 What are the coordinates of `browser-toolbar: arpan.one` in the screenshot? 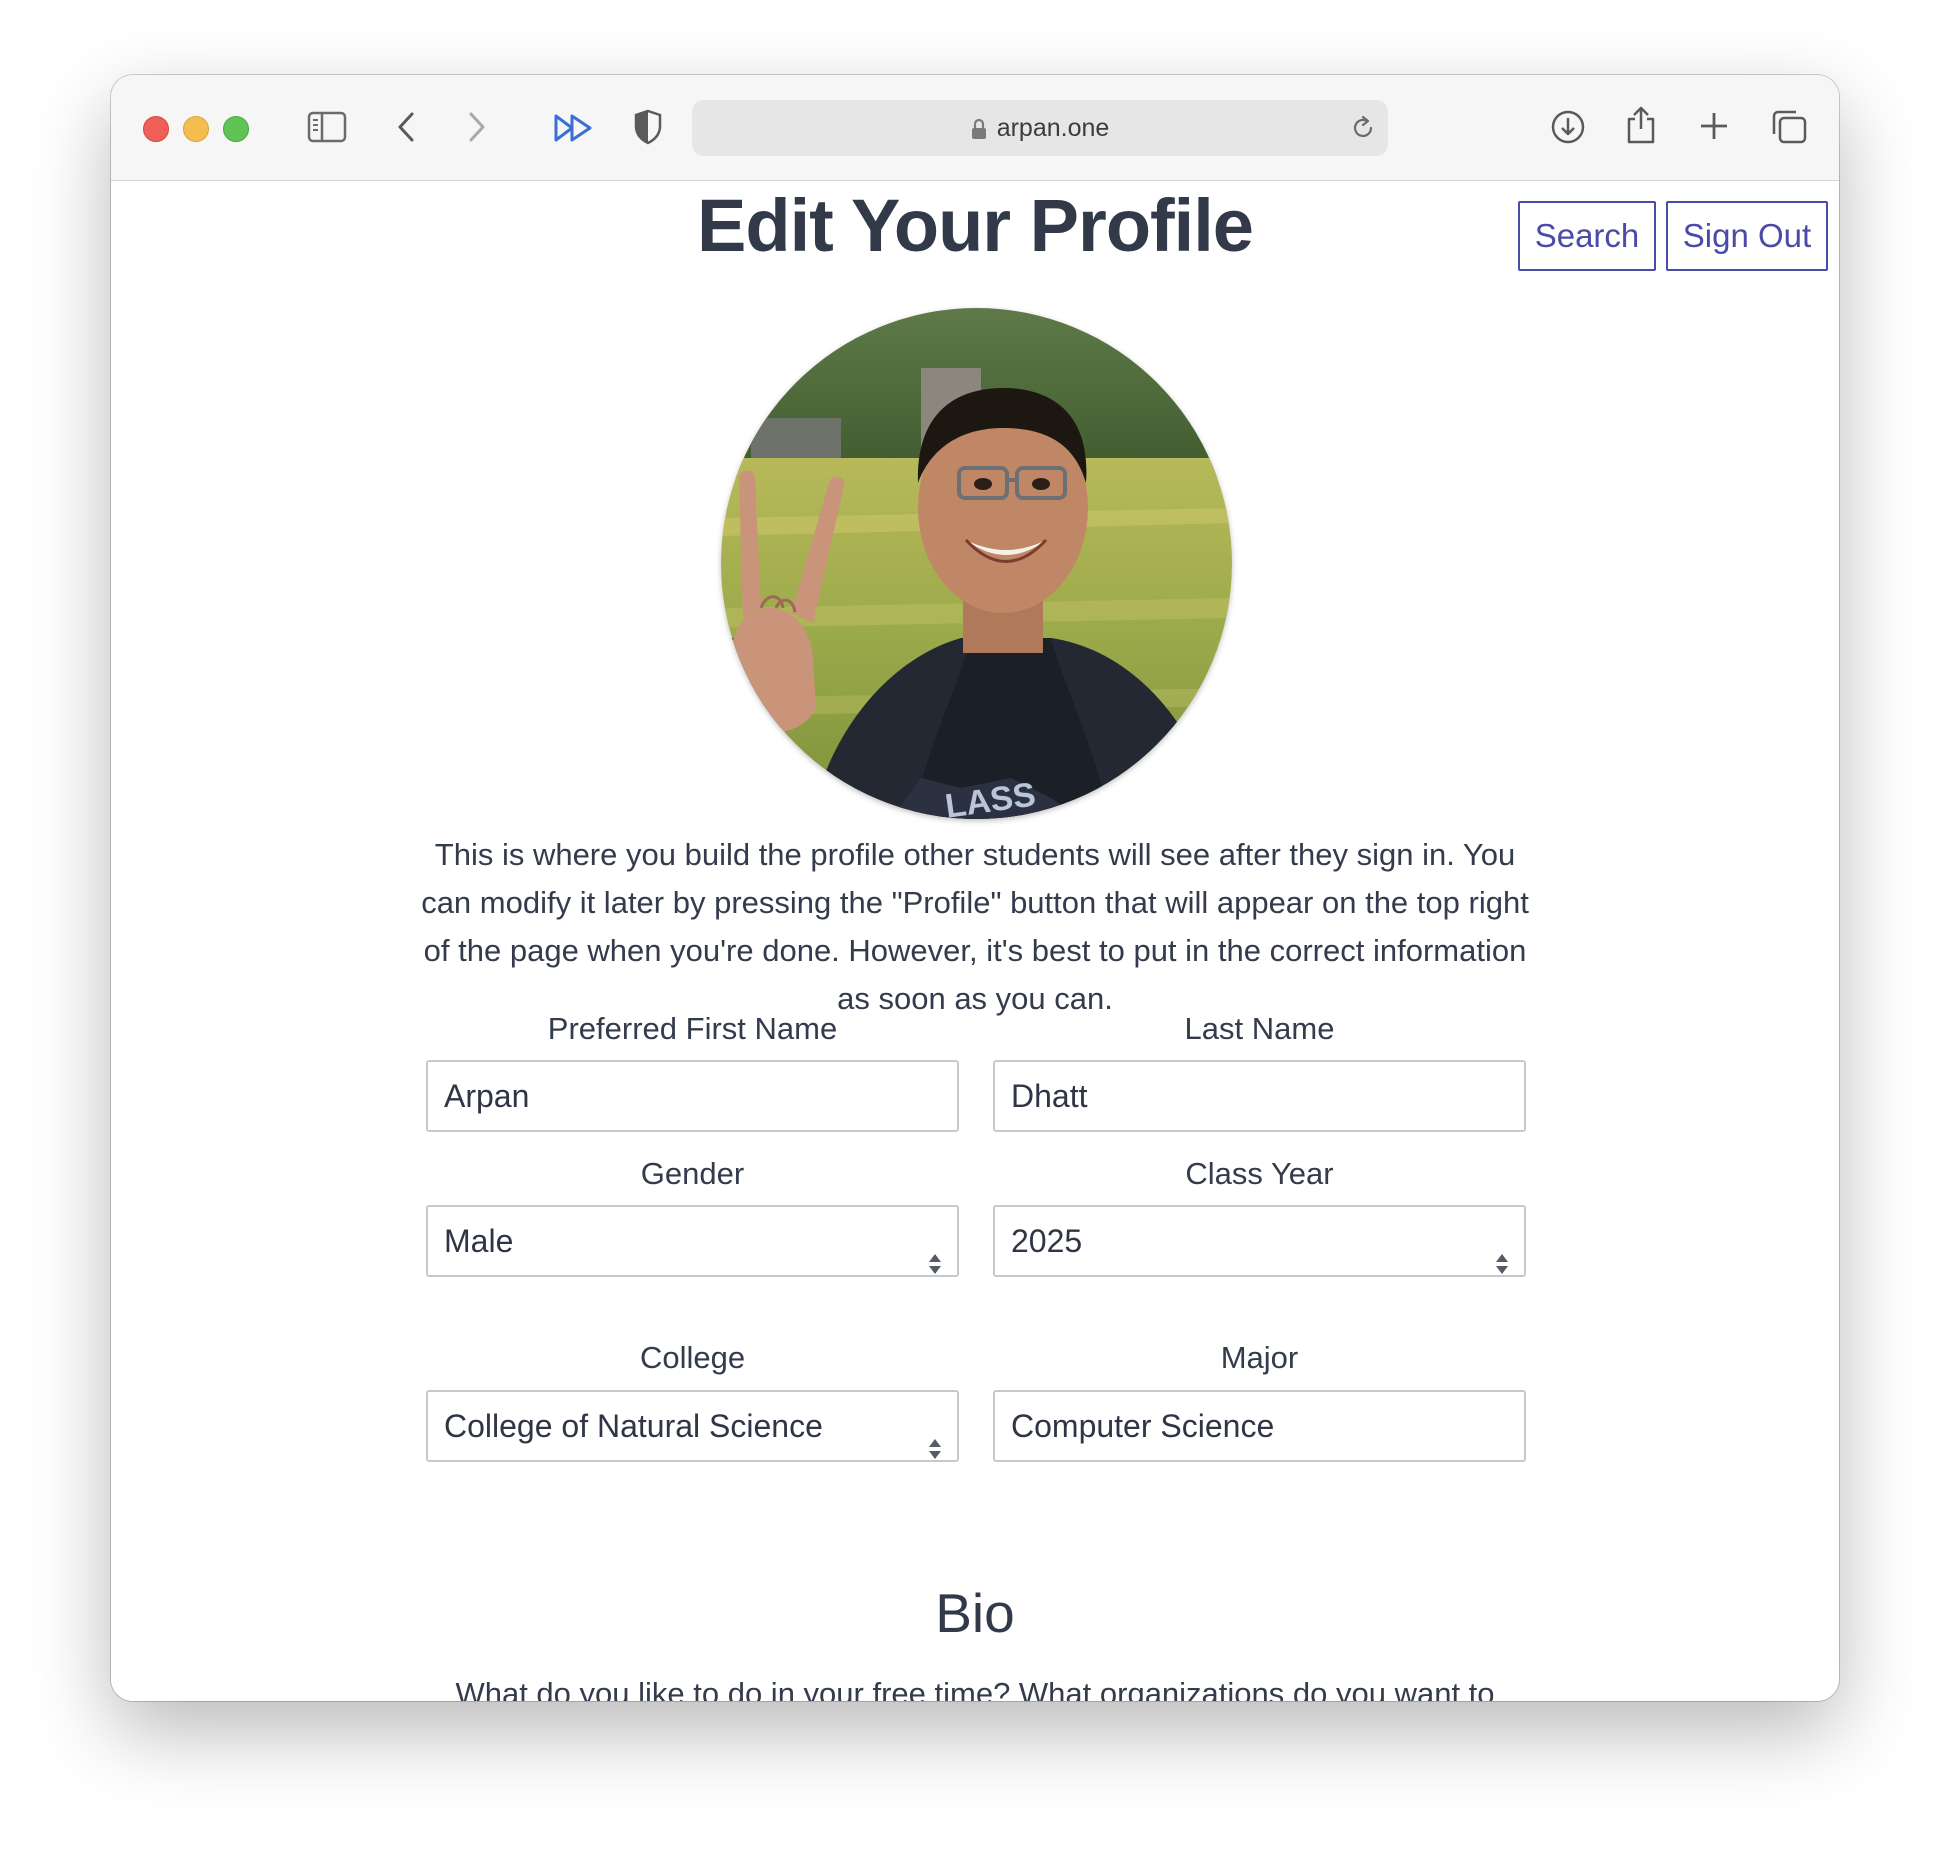 It's located at (975, 128).